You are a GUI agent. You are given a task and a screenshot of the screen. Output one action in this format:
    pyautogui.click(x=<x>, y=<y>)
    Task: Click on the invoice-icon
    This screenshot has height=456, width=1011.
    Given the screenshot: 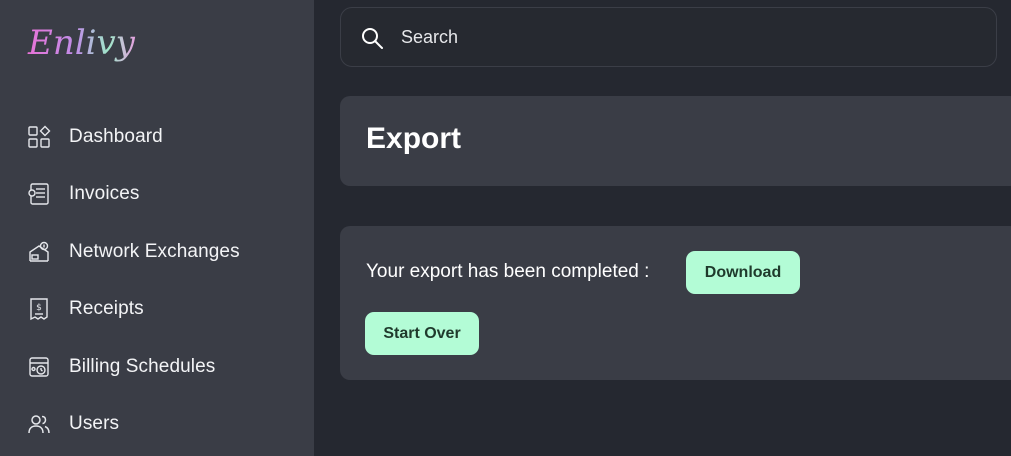 What is the action you would take?
    pyautogui.click(x=39, y=194)
    